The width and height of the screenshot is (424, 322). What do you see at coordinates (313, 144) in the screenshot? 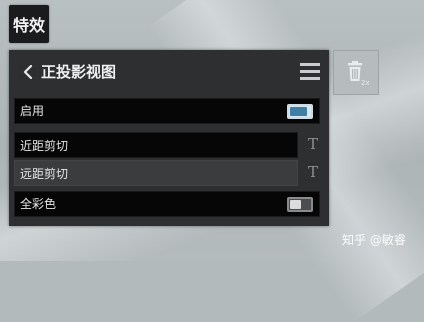
I see `near-clip-text-icon: T` at bounding box center [313, 144].